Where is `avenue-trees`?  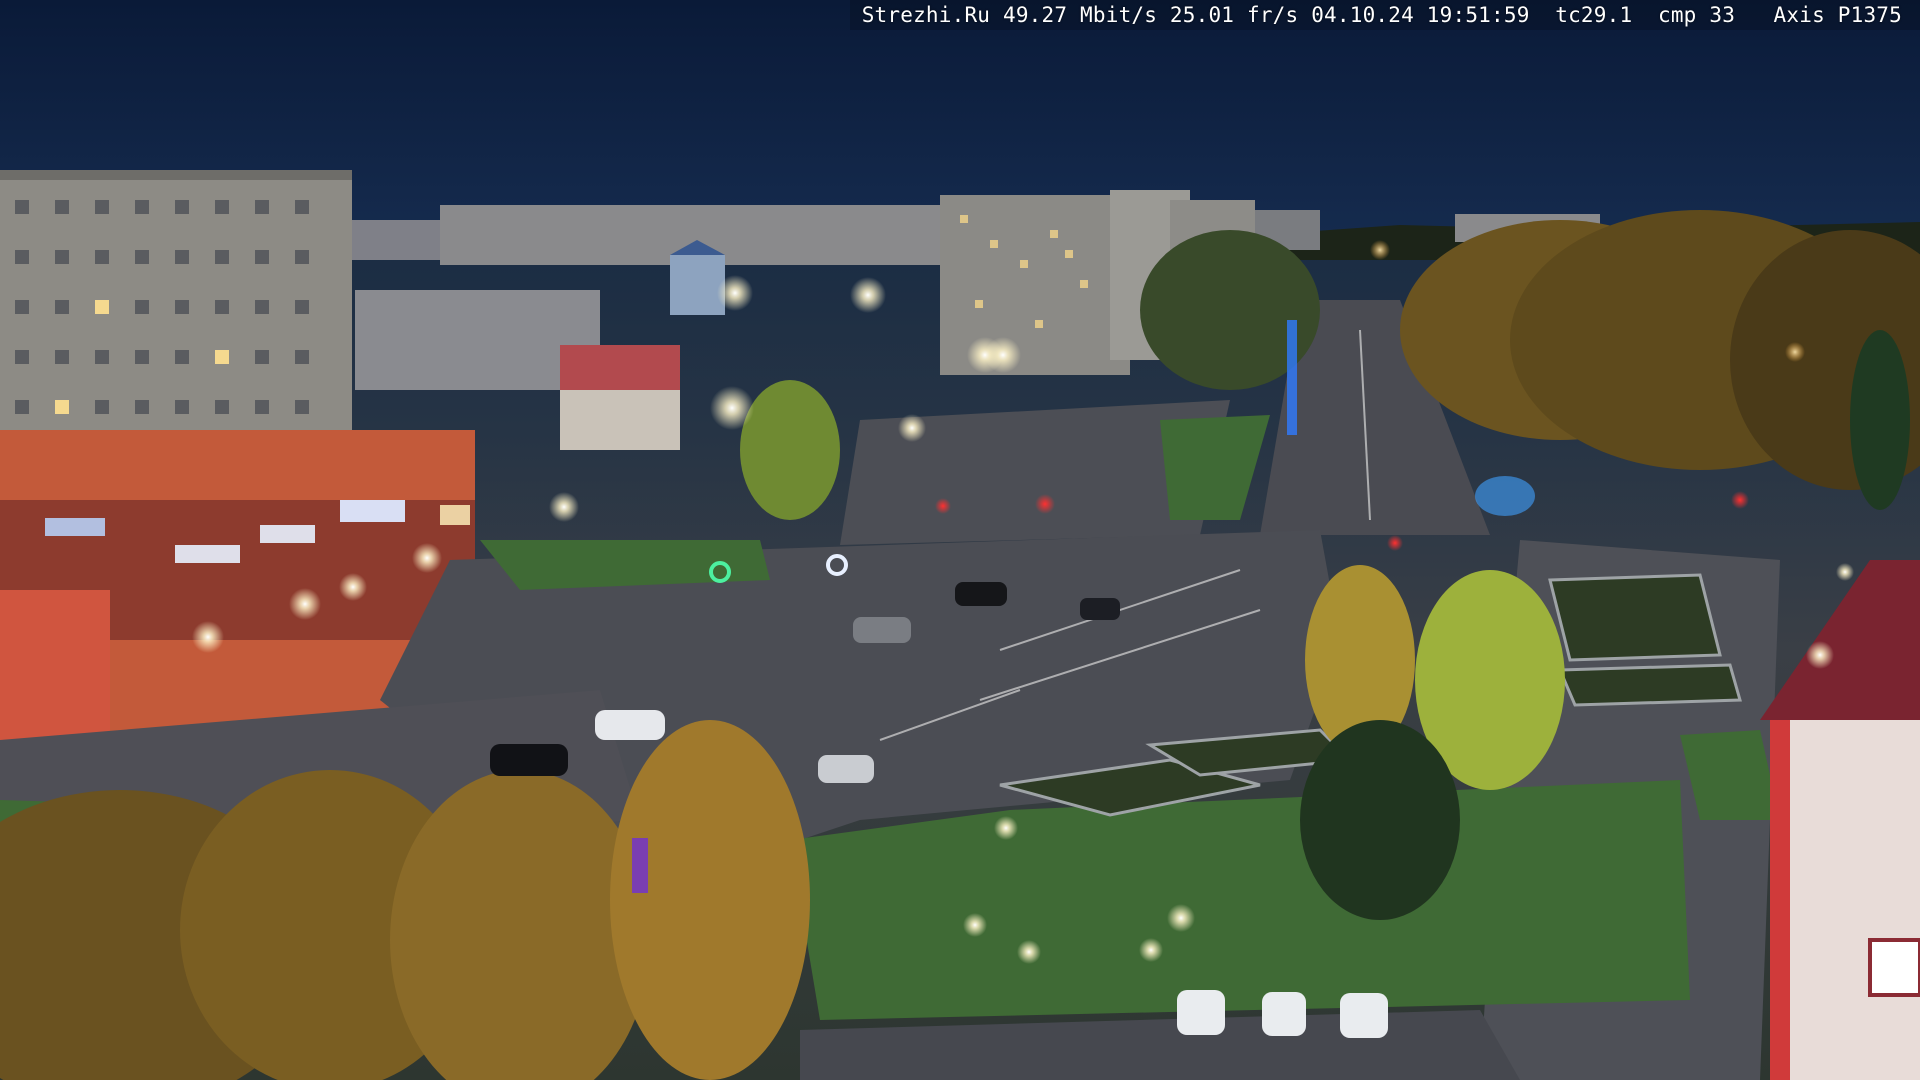
avenue-trees is located at coordinates (1530, 360).